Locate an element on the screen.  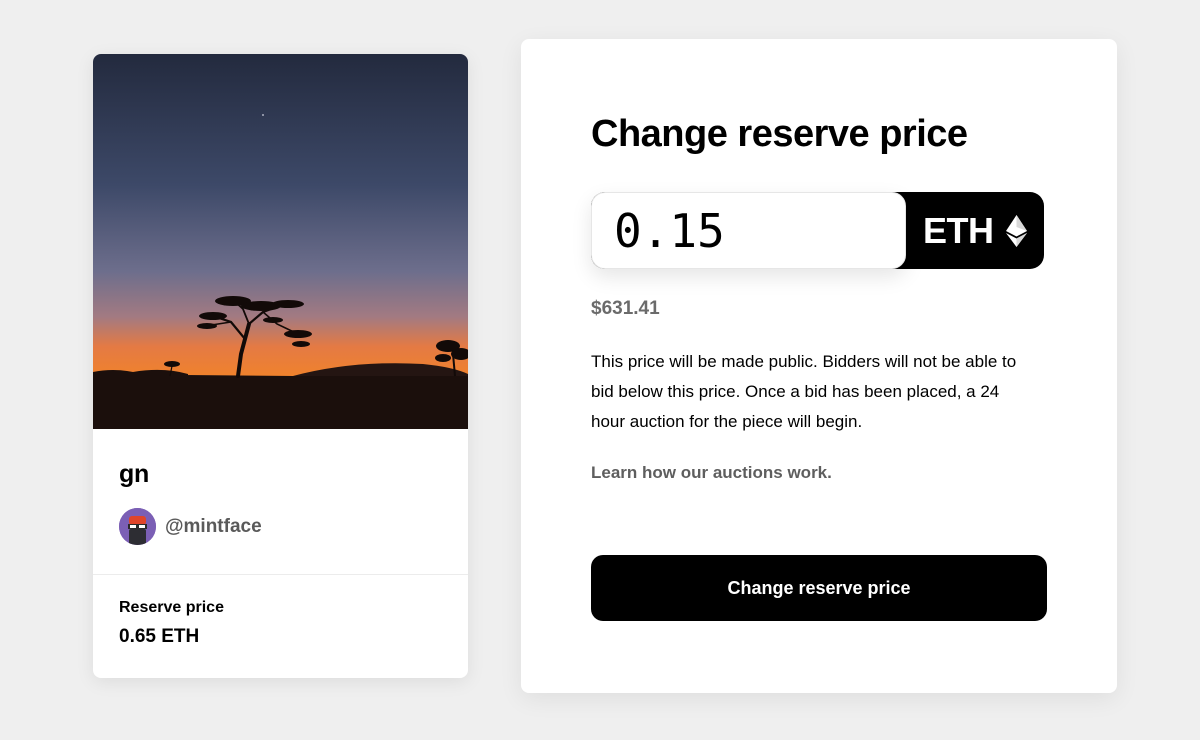
avatar-character-icon is located at coordinates (137, 526).